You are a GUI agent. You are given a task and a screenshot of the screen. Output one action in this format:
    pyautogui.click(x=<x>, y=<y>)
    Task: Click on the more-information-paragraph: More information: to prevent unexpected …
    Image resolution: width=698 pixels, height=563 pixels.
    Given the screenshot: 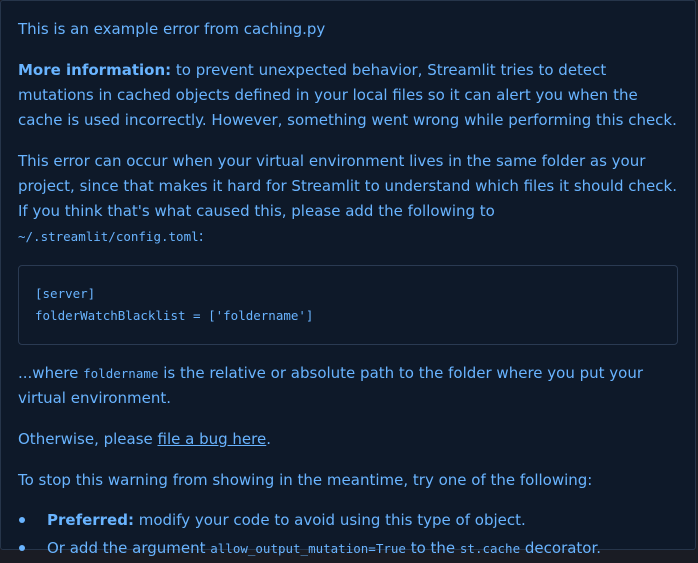 What is the action you would take?
    pyautogui.click(x=348, y=95)
    